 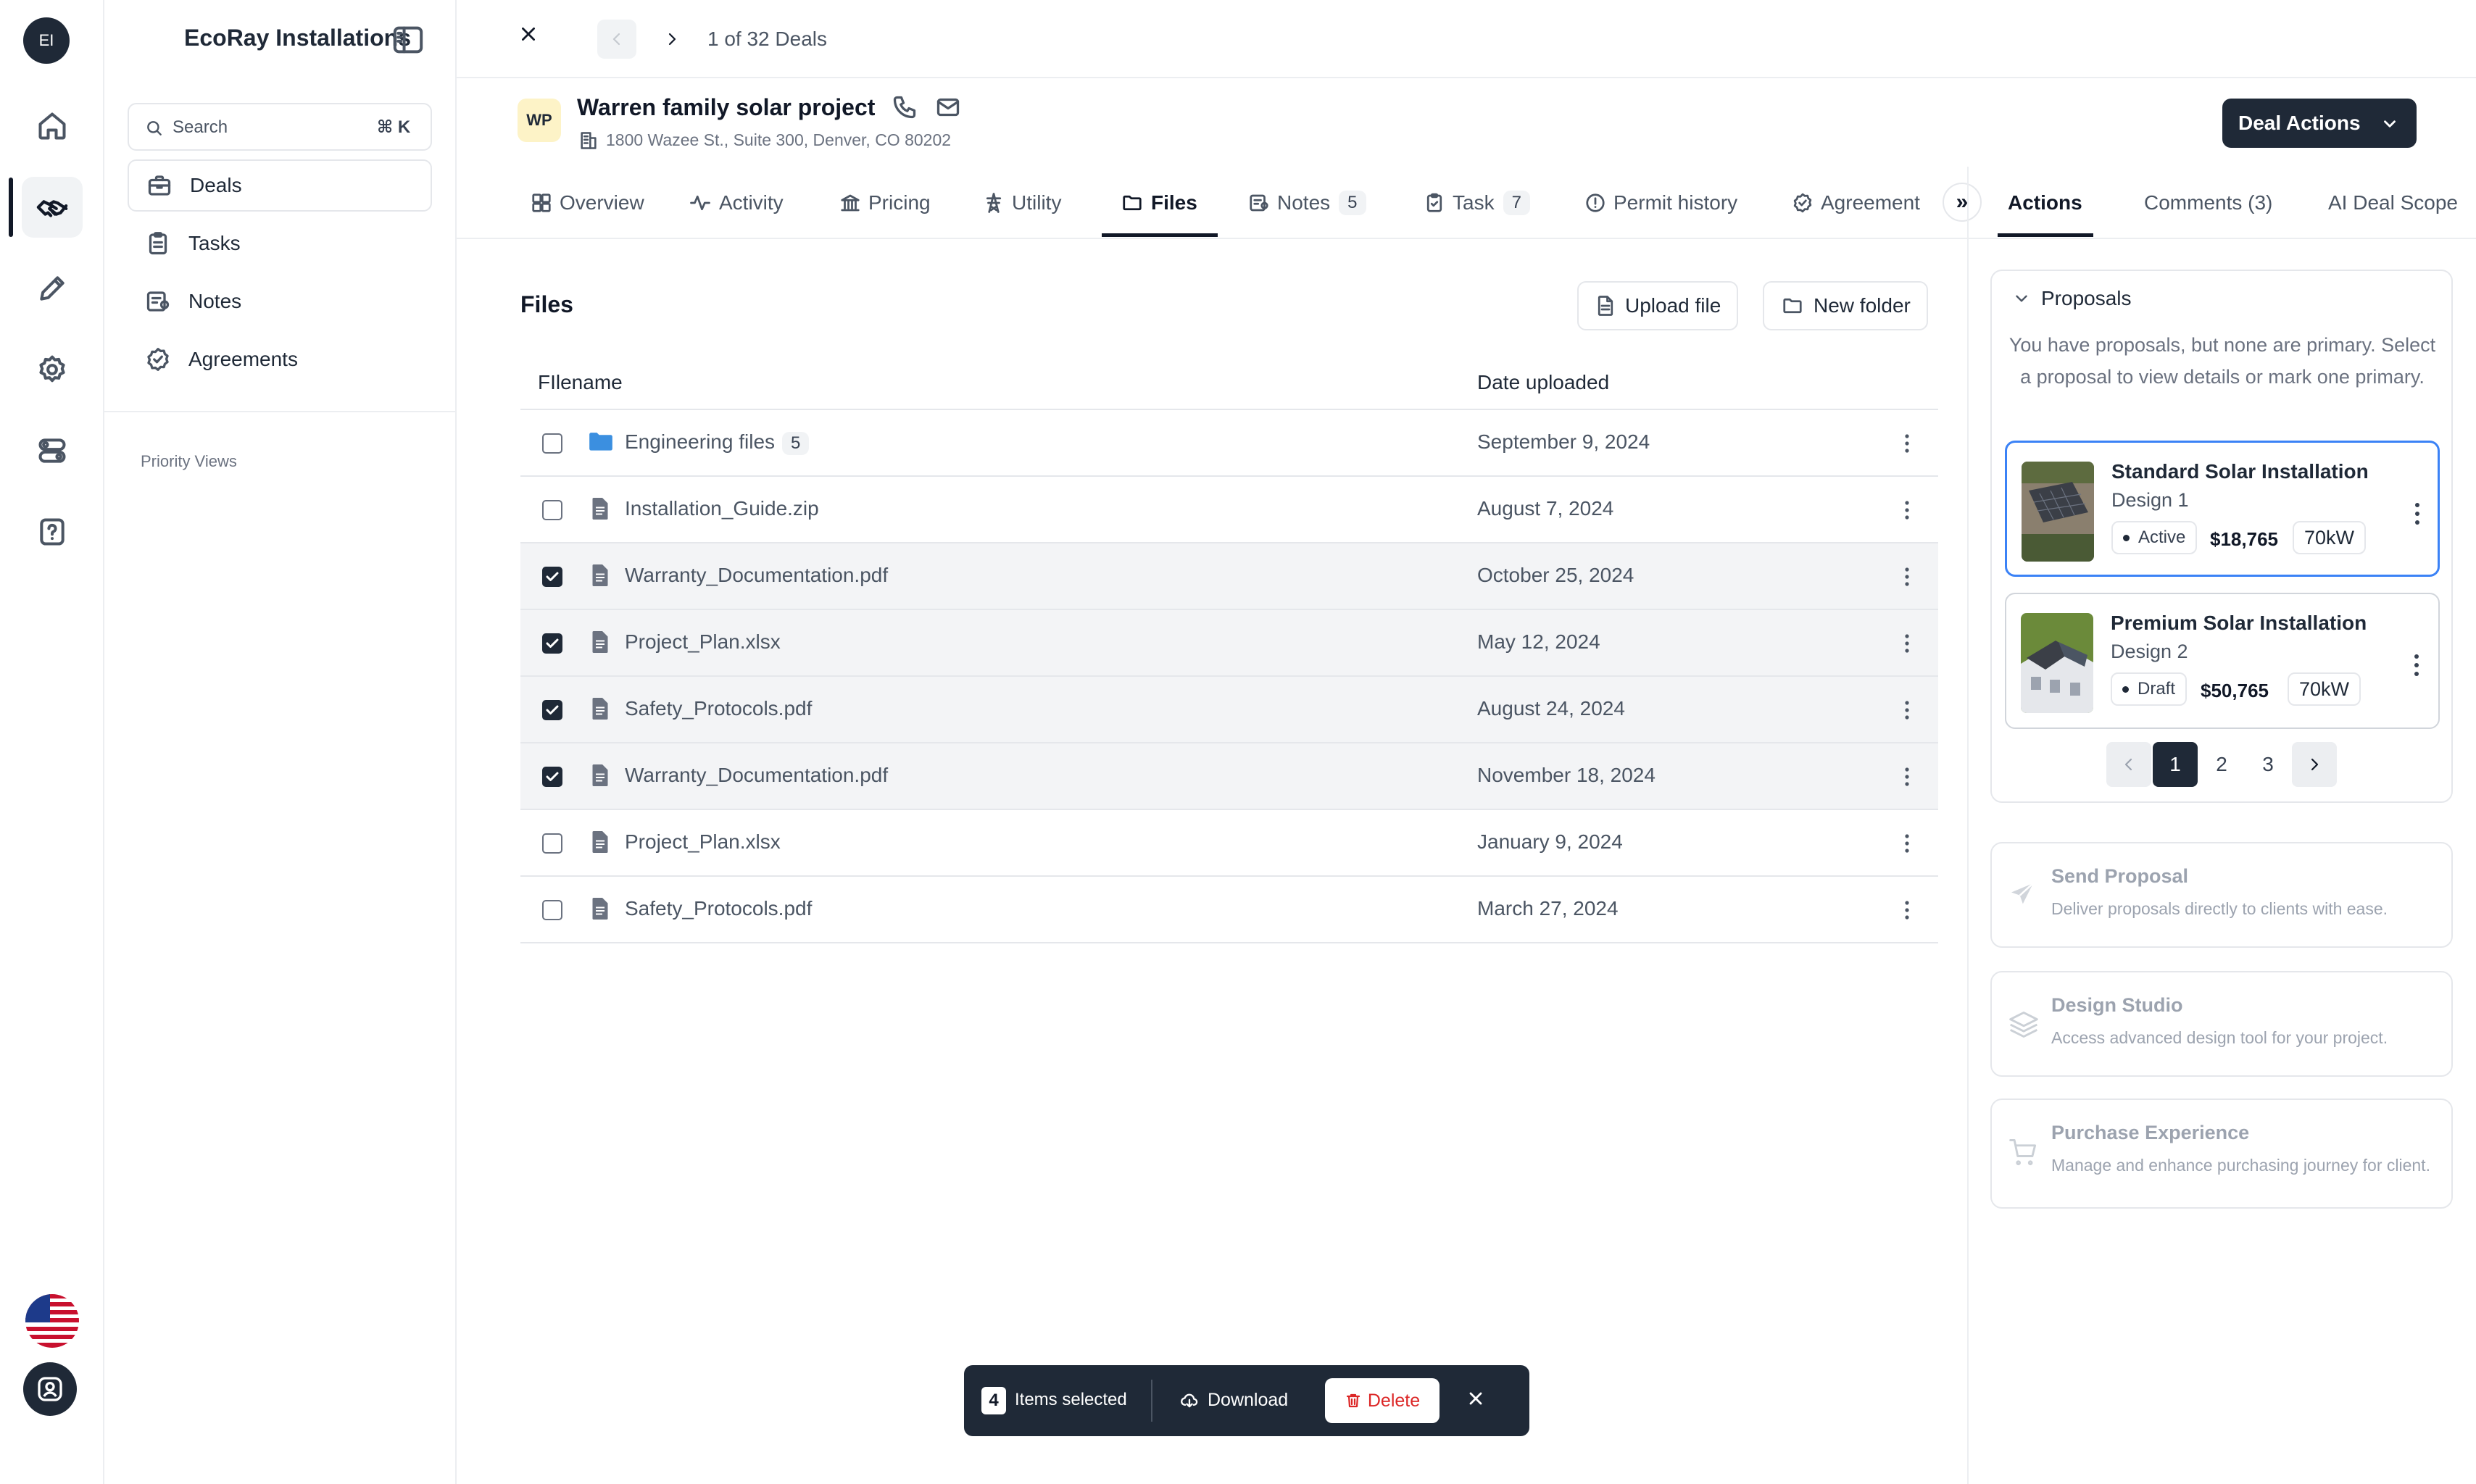 I want to click on home-icon, so click(x=52, y=126).